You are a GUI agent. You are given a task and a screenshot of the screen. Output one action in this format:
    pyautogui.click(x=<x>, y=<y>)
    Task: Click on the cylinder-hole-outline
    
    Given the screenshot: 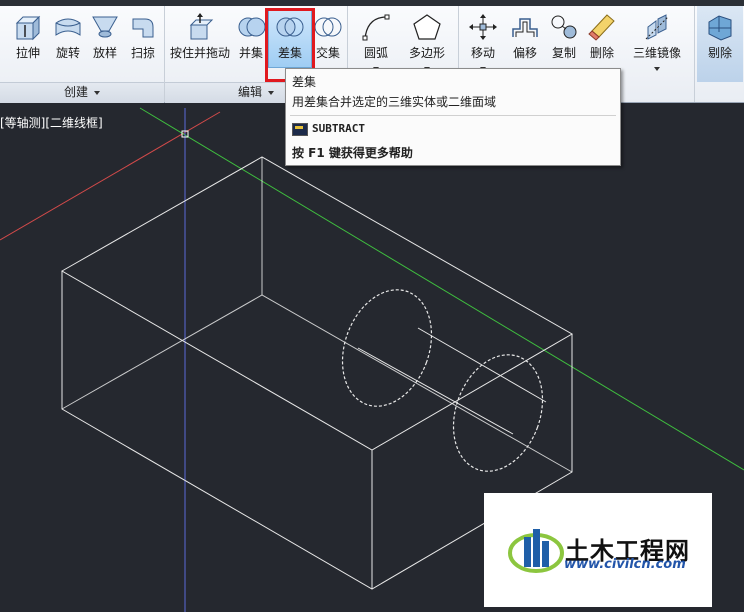 What is the action you would take?
    pyautogui.click(x=442, y=380)
    